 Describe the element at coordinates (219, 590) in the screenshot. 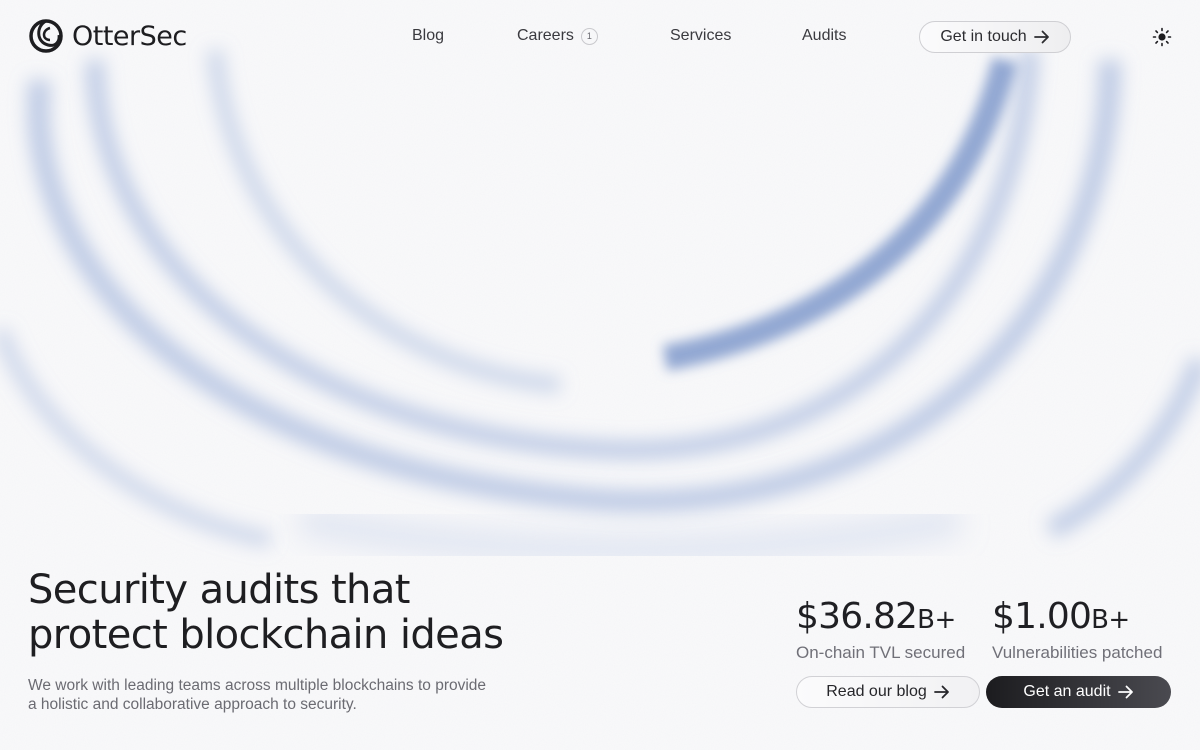

I see `hero-title-line-1: Security audits that` at that location.